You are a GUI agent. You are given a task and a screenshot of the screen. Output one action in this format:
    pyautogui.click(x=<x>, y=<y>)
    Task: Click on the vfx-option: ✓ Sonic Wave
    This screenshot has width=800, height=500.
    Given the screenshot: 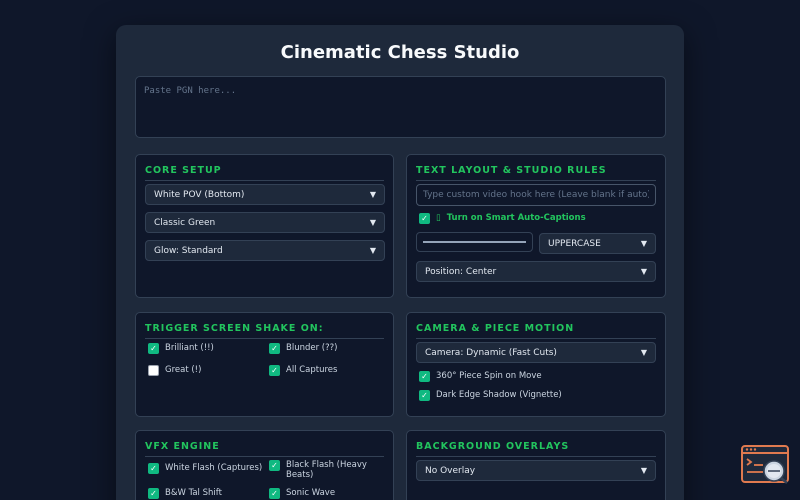 What is the action you would take?
    pyautogui.click(x=302, y=493)
    